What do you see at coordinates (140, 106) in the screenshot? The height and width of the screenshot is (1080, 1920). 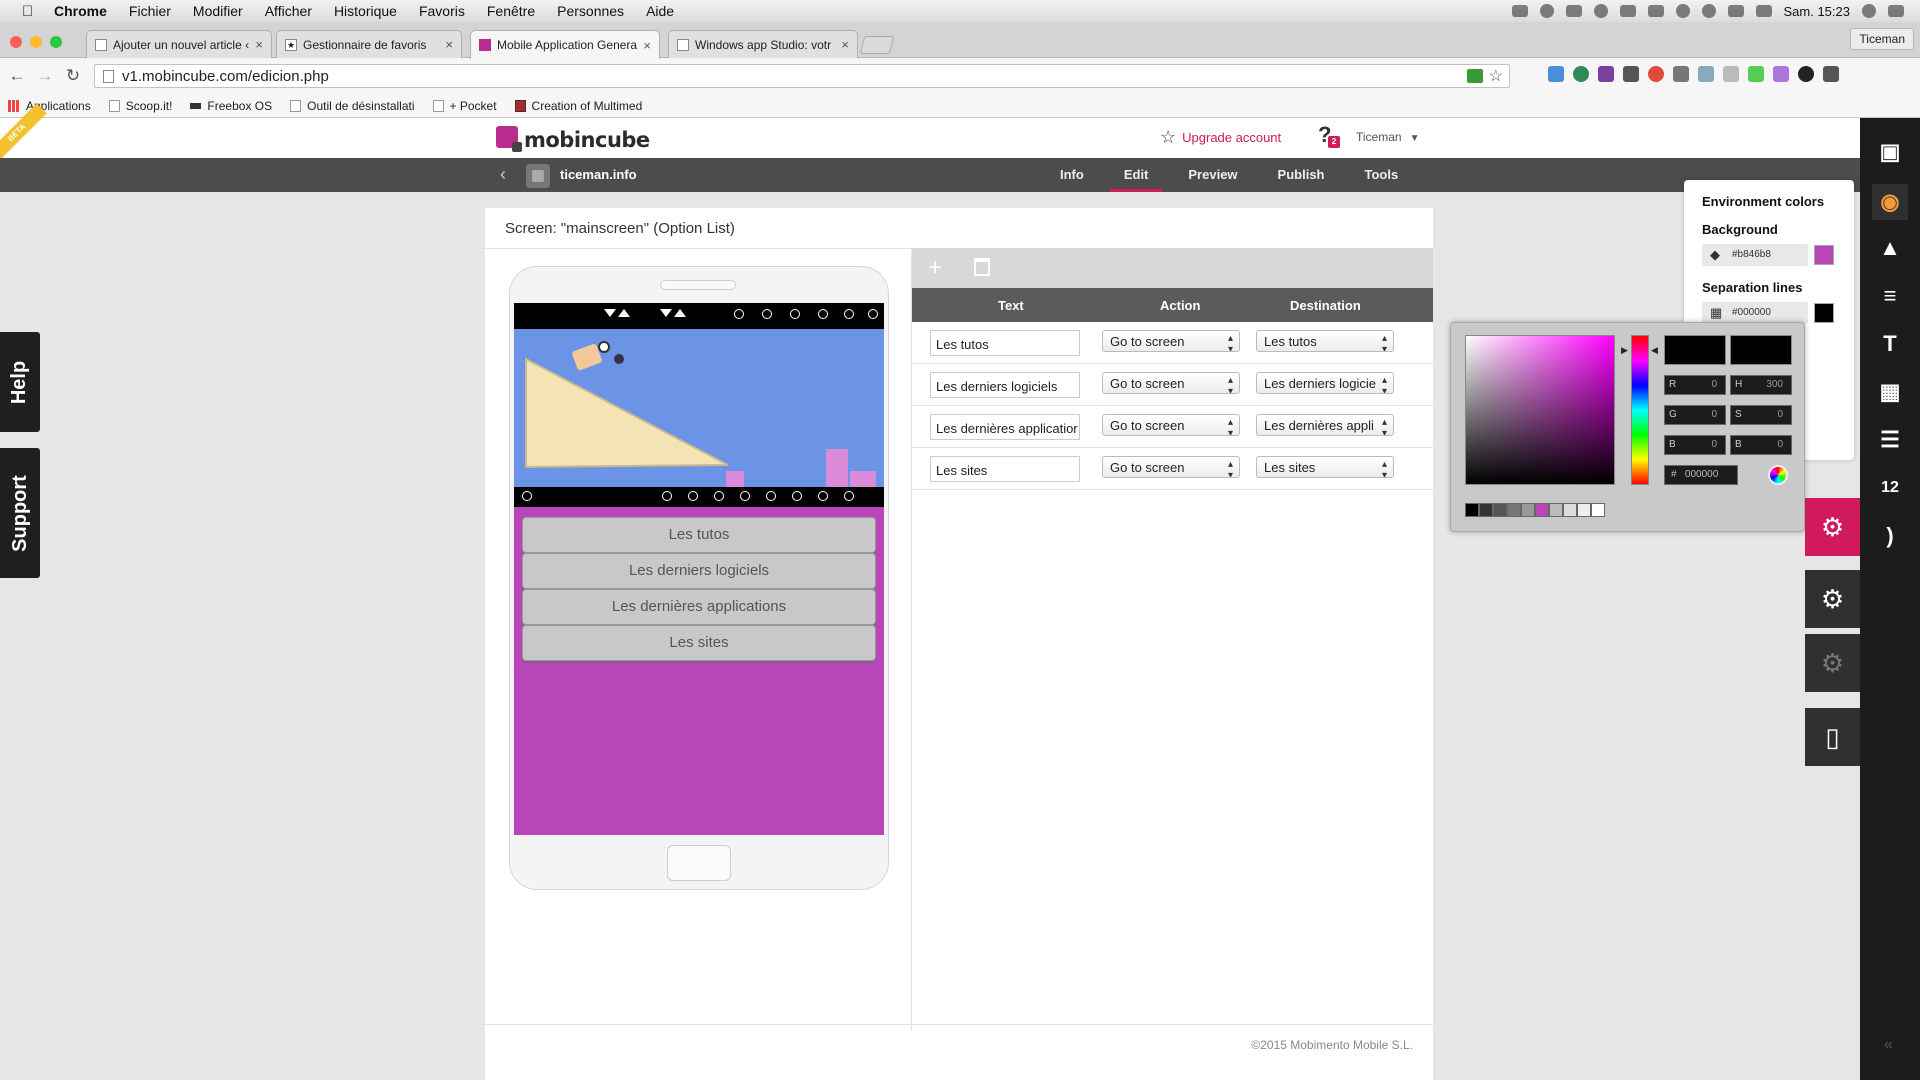 I see `bookmark-scoopit: Scoop.it!` at bounding box center [140, 106].